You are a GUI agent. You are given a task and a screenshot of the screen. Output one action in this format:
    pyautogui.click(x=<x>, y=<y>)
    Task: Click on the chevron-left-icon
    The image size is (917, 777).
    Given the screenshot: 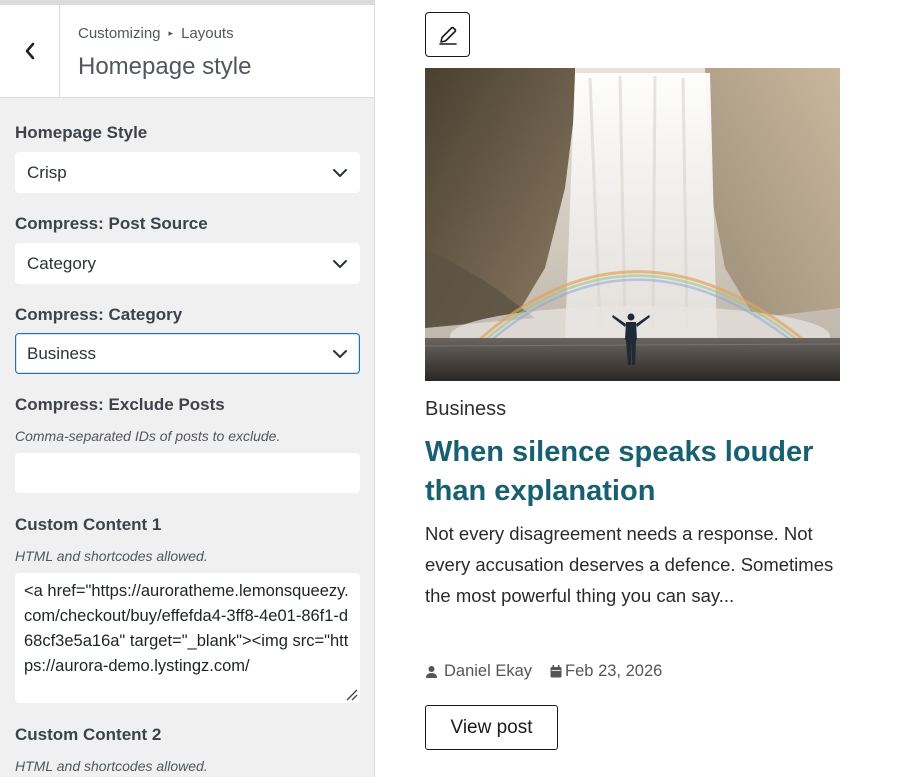 What is the action you would take?
    pyautogui.click(x=29, y=51)
    